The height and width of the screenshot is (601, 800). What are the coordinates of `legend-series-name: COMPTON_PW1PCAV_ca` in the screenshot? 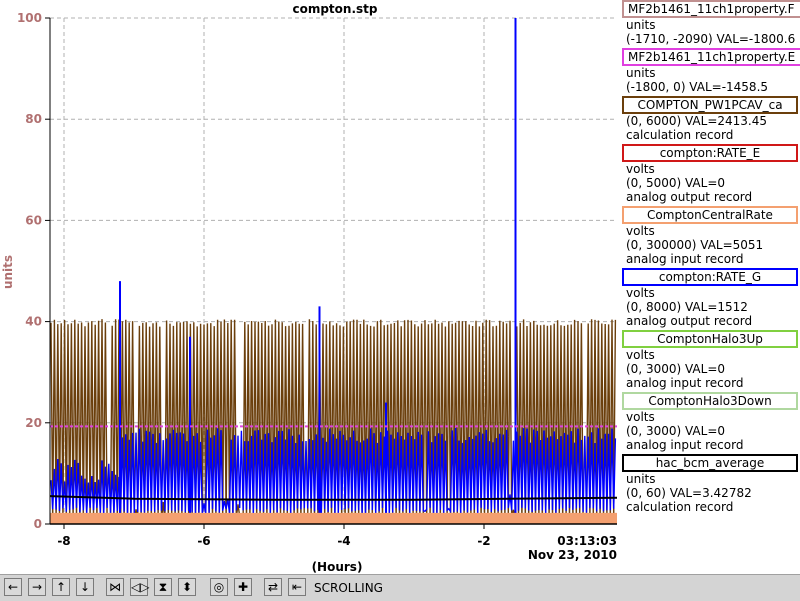 It's located at (710, 105).